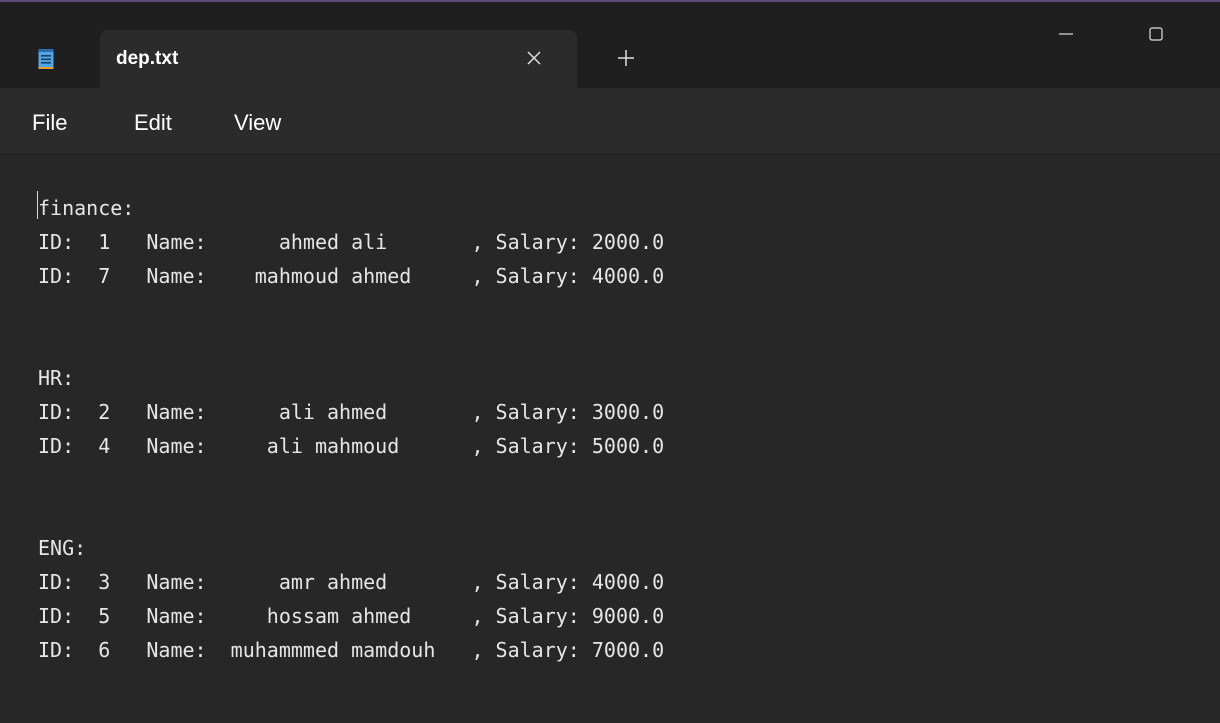 The image size is (1220, 723). Describe the element at coordinates (626, 58) in the screenshot. I see `plus-icon` at that location.